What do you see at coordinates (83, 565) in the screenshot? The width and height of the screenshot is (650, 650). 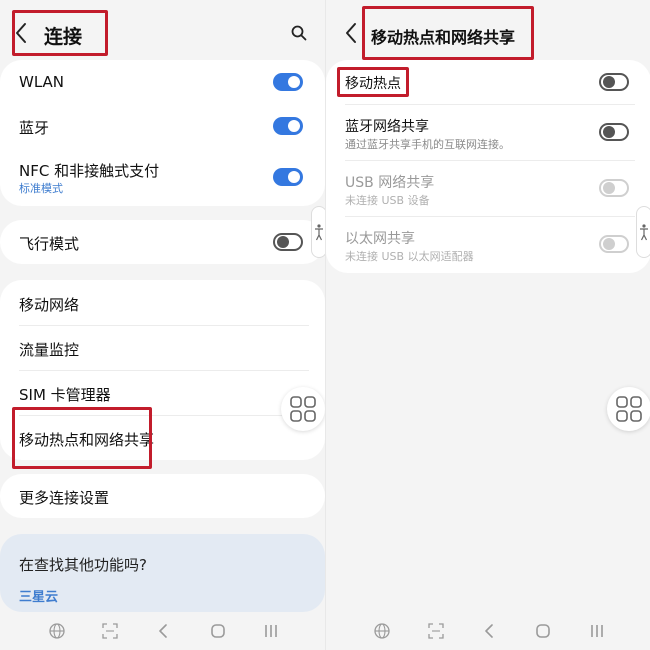 I see `suggestion-question: 在查找其他功能吗?` at bounding box center [83, 565].